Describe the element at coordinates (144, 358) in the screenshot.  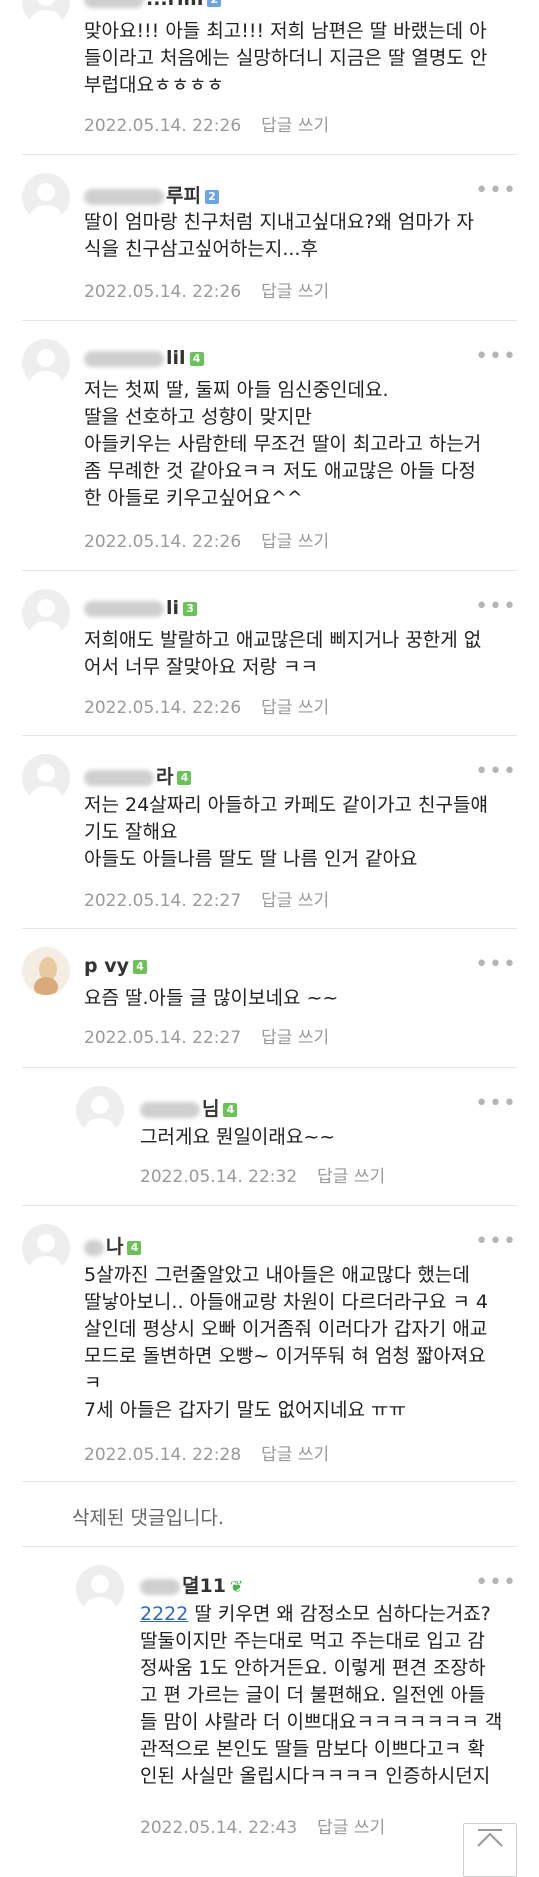
I see `comment-nickname: lil 4` at that location.